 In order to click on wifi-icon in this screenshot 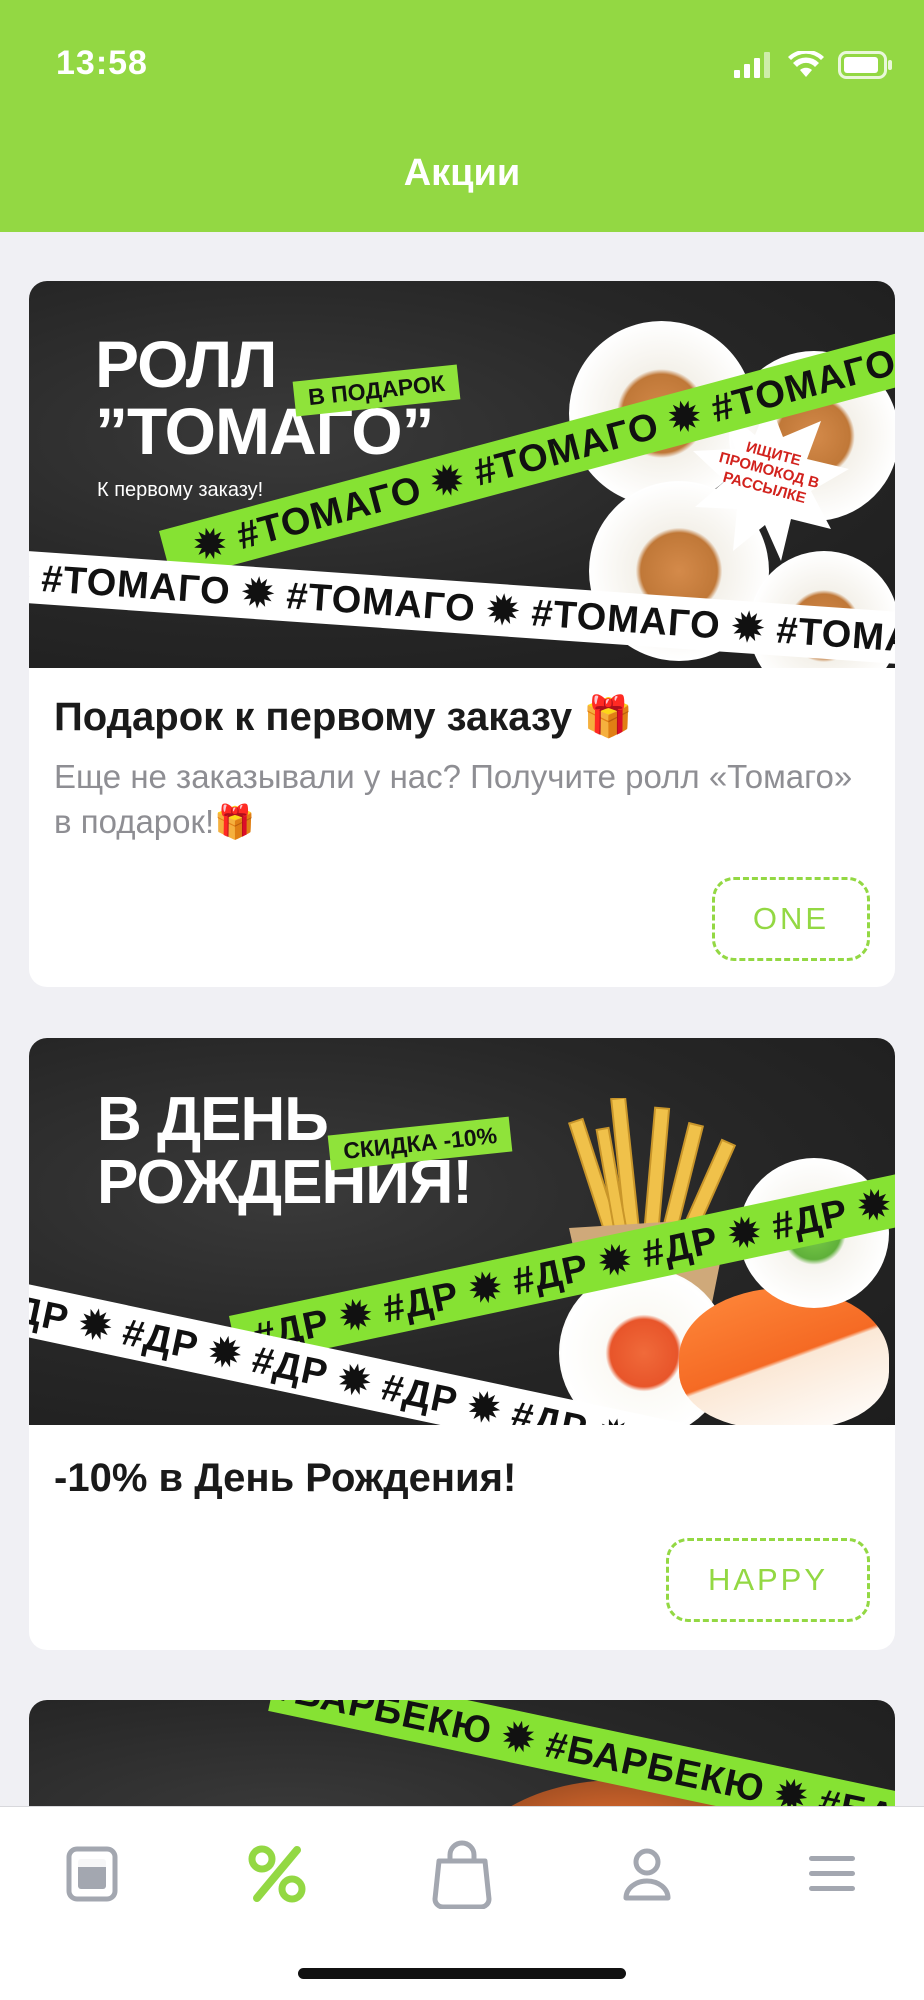, I will do `click(806, 66)`.